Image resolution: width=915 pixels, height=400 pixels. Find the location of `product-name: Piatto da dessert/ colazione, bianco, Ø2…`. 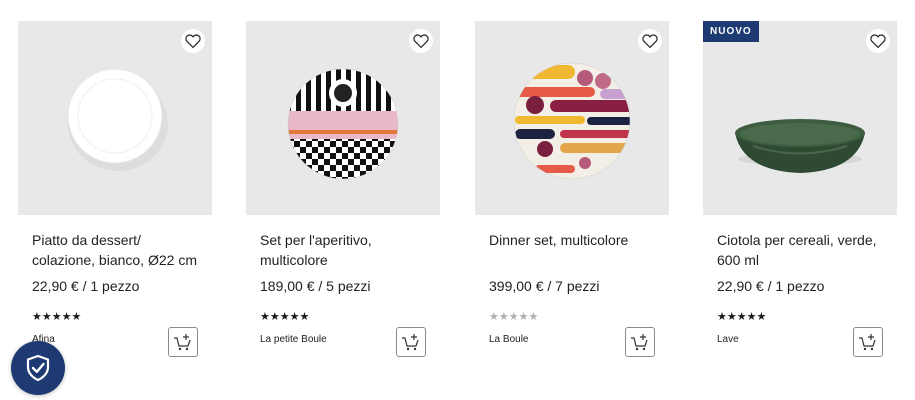

product-name: Piatto da dessert/ colazione, bianco, Ø2… is located at coordinates (119, 250).